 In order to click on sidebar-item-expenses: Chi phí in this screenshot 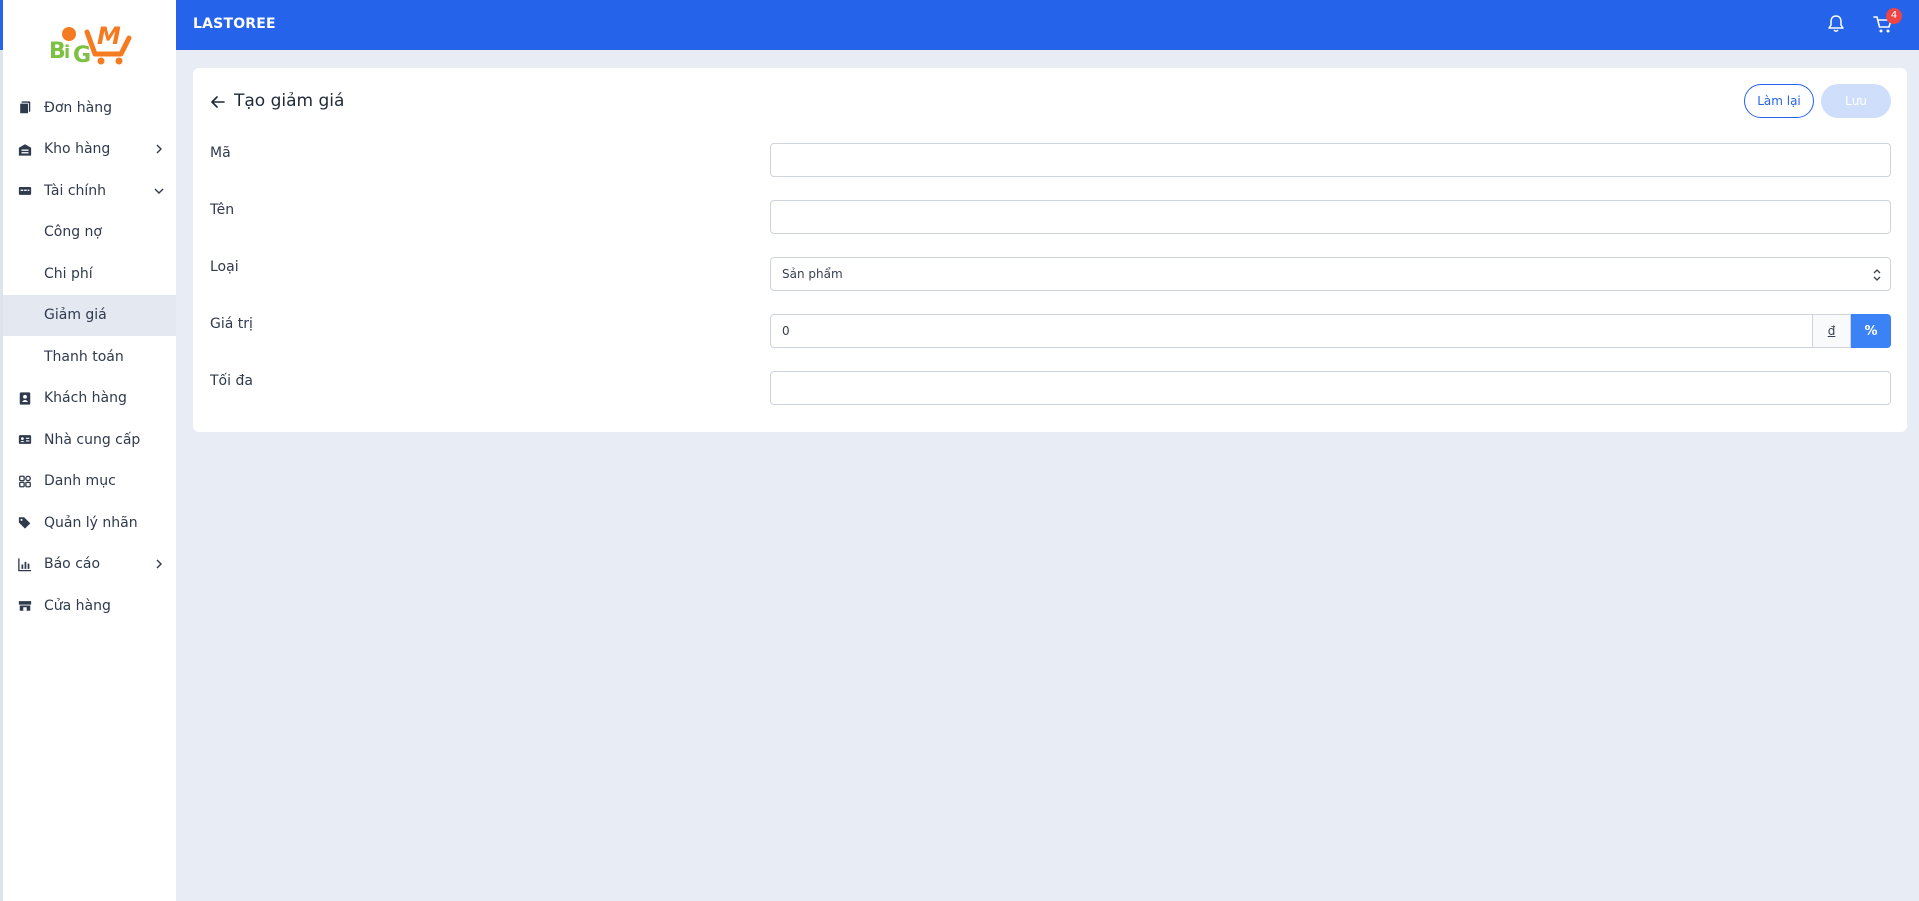, I will do `click(89, 274)`.